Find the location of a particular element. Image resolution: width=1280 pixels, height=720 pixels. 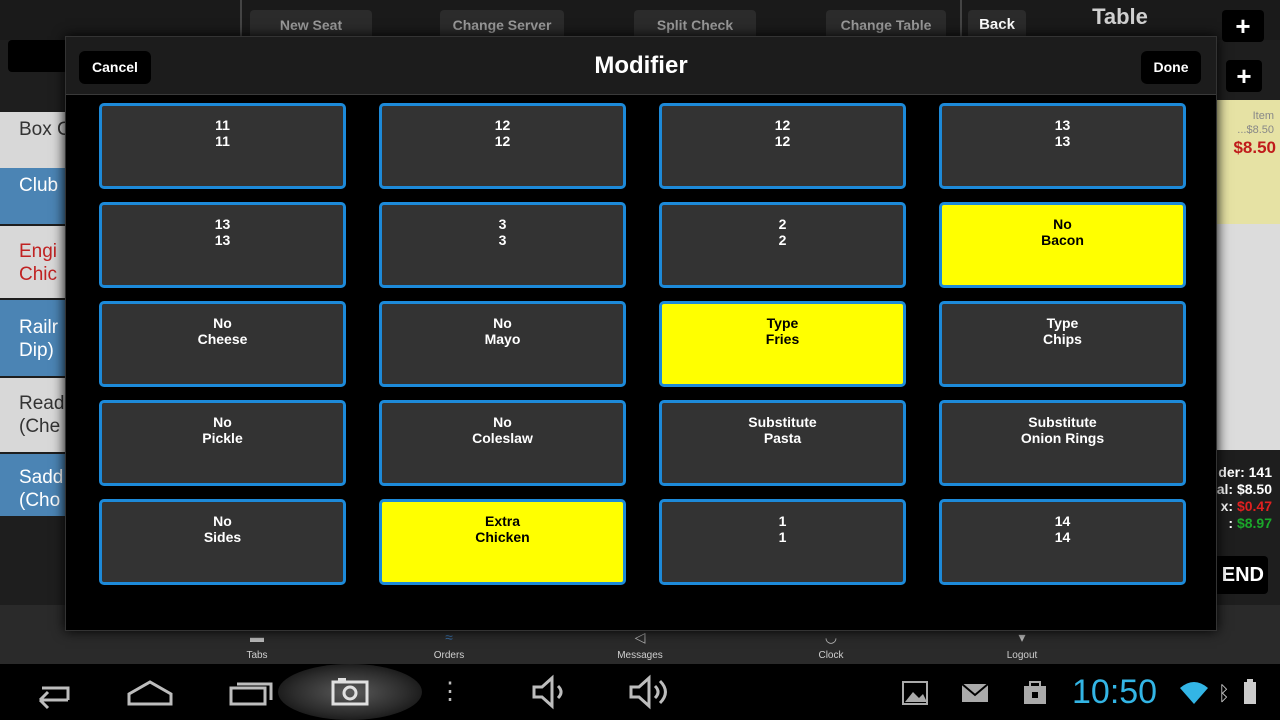

menu-item-label: (Che is located at coordinates (40, 426).